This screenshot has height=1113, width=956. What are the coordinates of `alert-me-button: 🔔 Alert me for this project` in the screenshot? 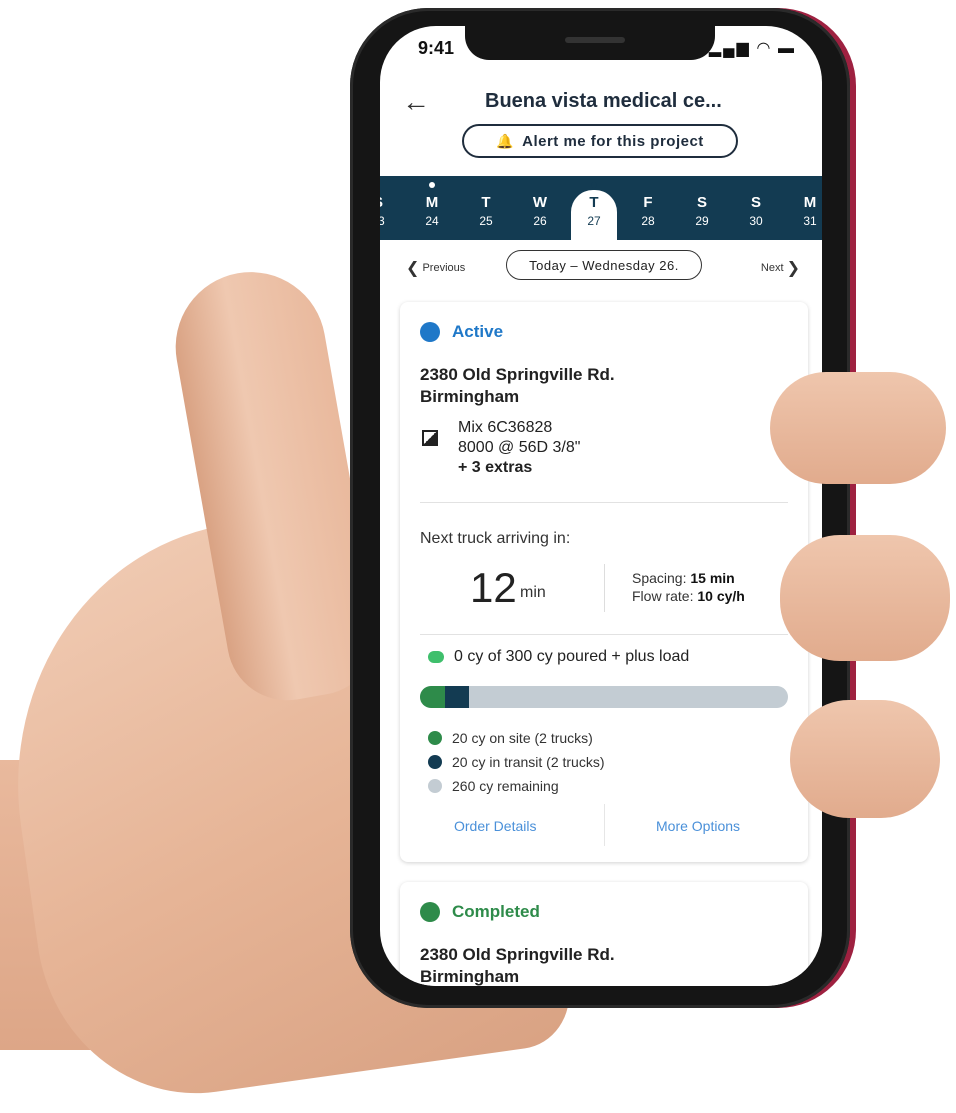 It's located at (600, 141).